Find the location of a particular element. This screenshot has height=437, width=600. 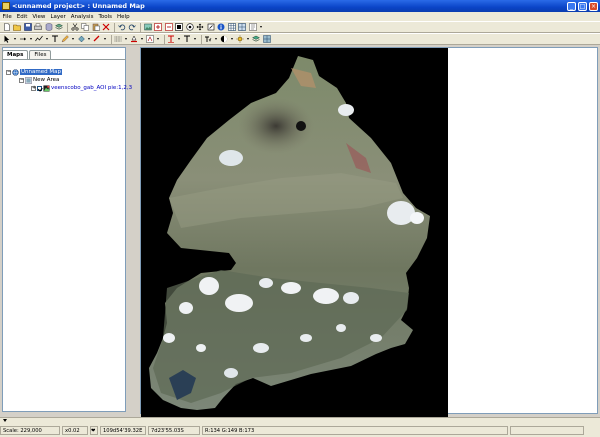

tree-row-layer: + veenscobo_gab_AOI pie:1,2,3 is located at coordinates (81, 88).